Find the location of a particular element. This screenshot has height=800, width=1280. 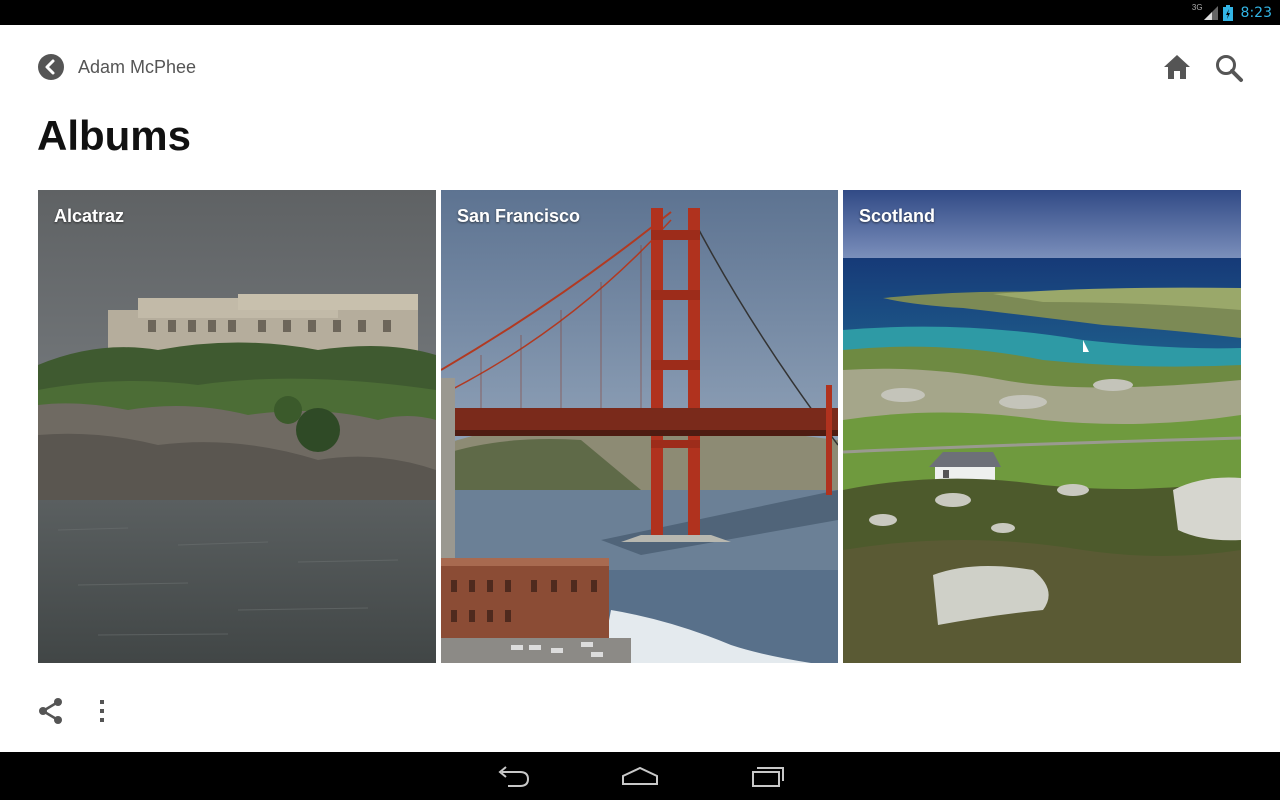

battery-icon is located at coordinates (1227, 12).